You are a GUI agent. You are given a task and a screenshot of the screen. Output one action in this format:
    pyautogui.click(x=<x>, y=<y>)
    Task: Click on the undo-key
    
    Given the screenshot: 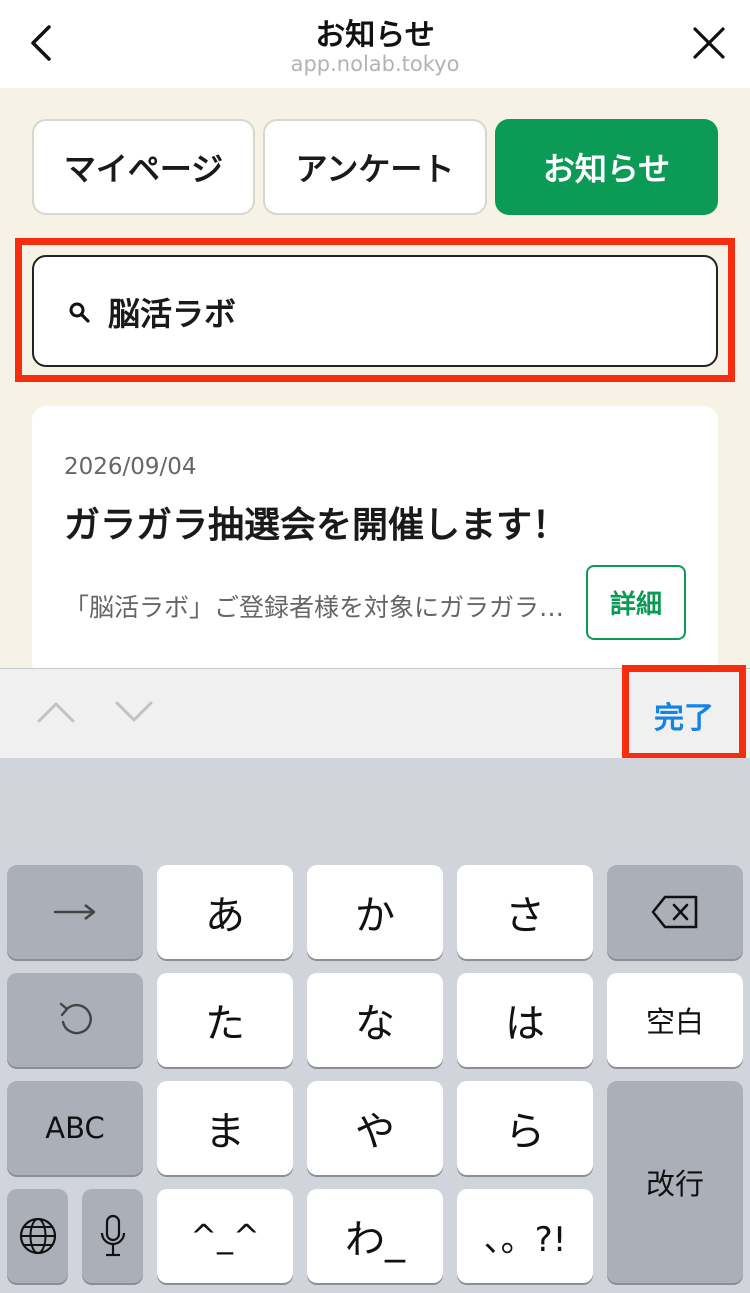 What is the action you would take?
    pyautogui.click(x=75, y=1020)
    